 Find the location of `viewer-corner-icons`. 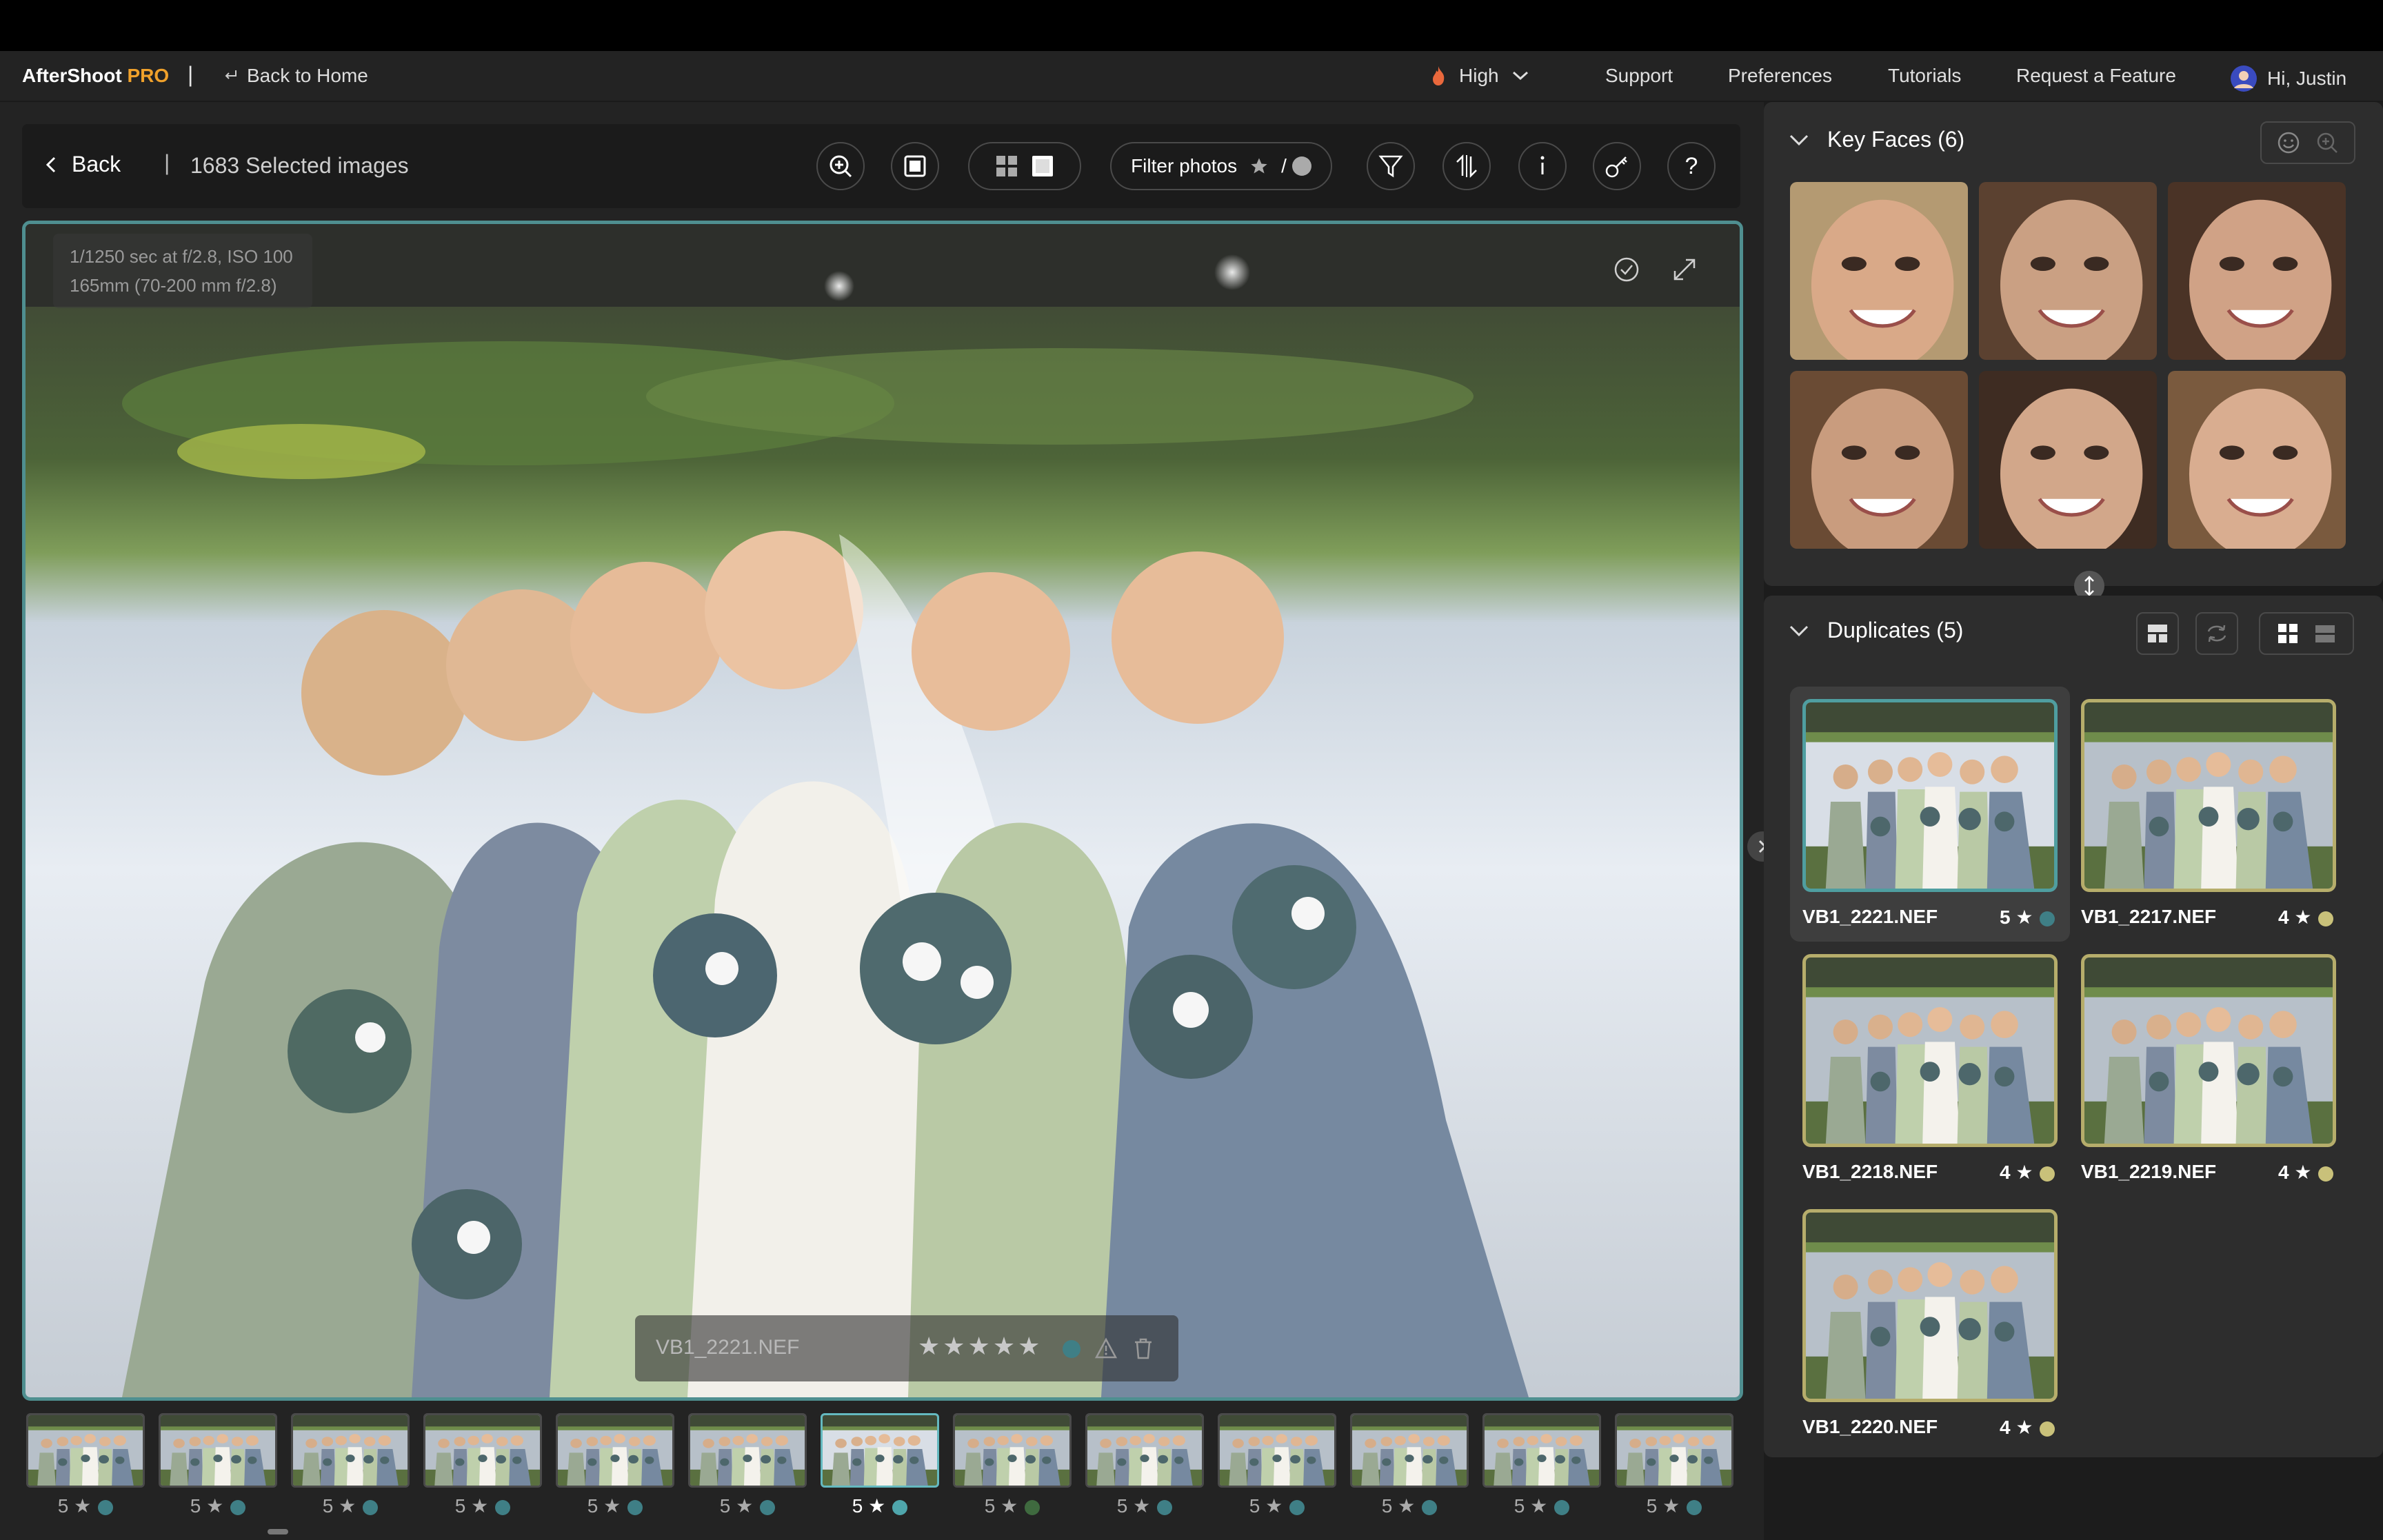

viewer-corner-icons is located at coordinates (1655, 270).